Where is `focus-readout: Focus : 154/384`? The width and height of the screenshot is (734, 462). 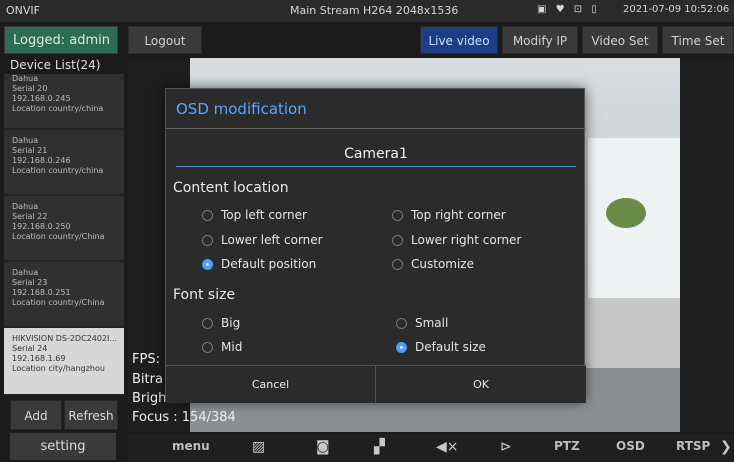
focus-readout: Focus : 154/384 is located at coordinates (184, 417).